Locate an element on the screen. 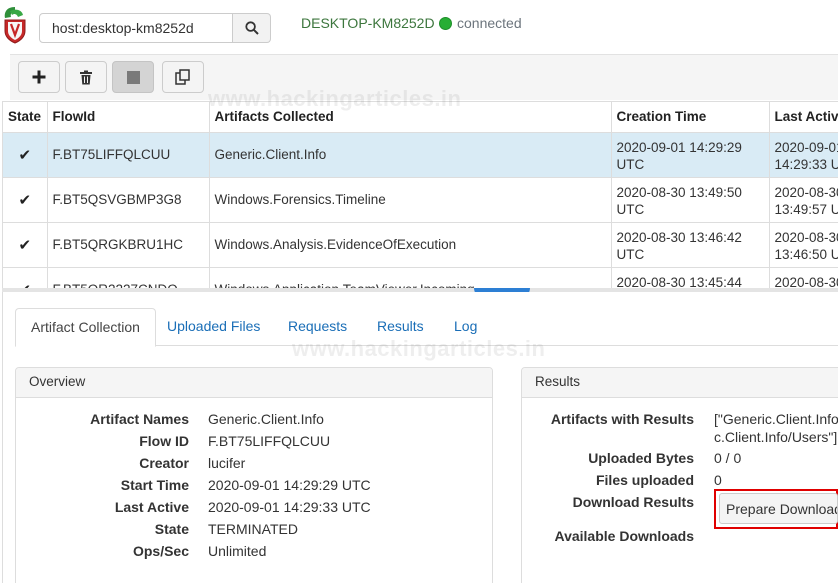  status-dot-icon is located at coordinates (445, 23).